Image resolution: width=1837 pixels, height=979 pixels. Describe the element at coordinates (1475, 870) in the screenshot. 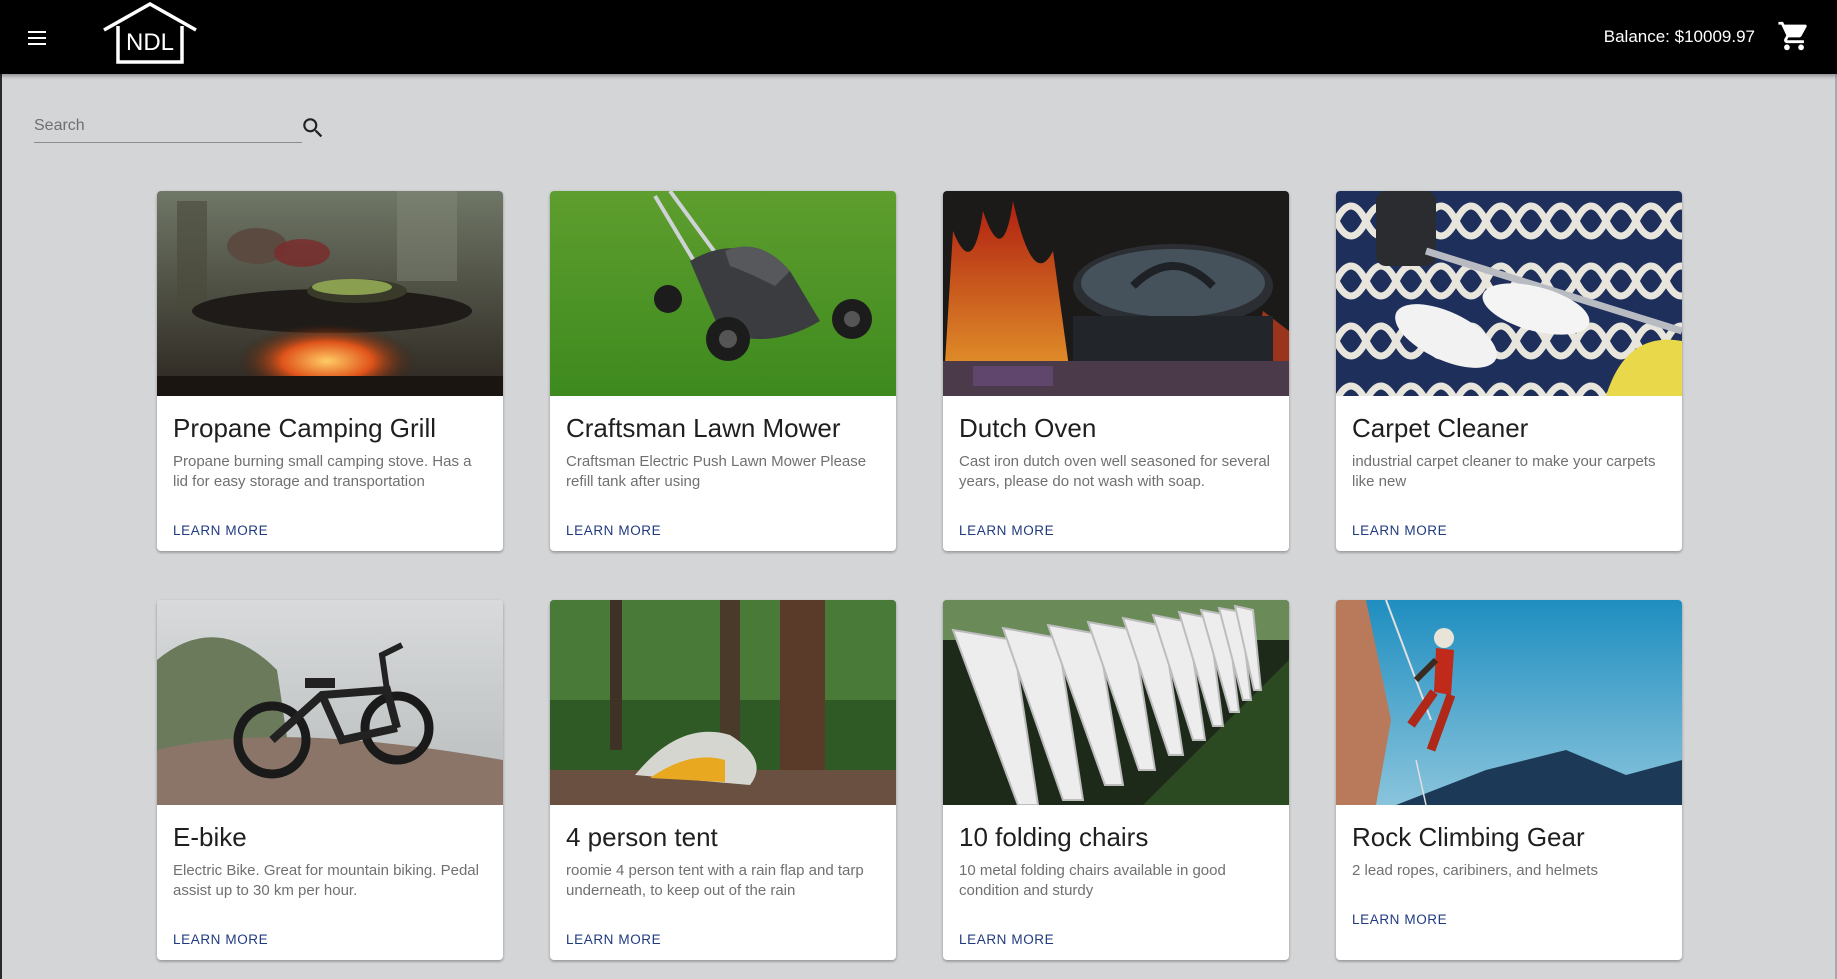

I see `product-description: 2 lead ropes, caribiners, and helmets` at that location.